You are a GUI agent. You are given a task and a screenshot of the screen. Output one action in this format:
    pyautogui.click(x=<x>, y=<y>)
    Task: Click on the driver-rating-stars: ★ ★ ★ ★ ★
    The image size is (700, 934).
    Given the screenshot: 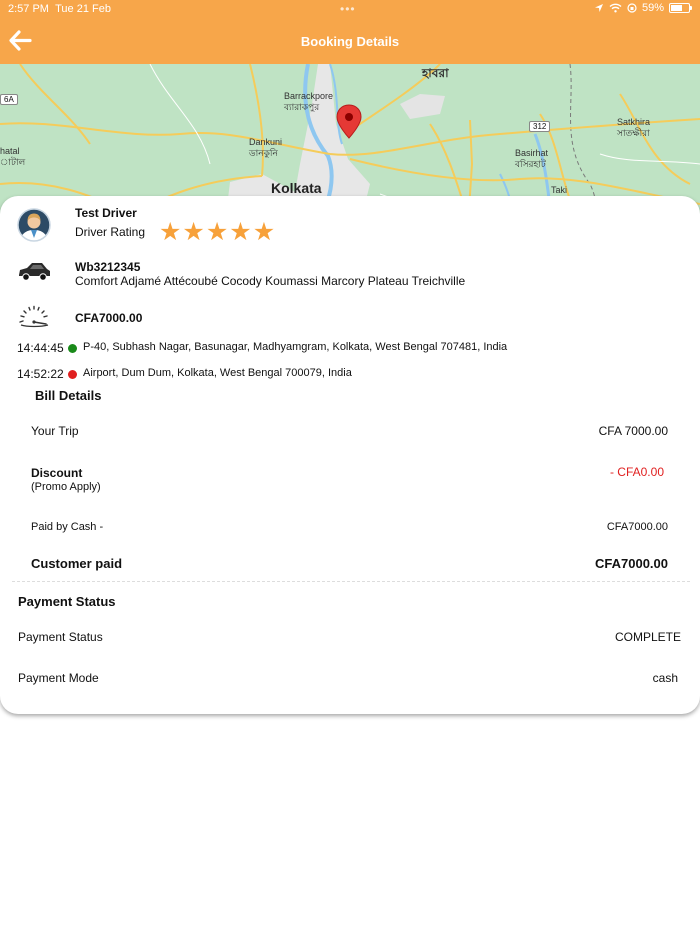 What is the action you would take?
    pyautogui.click(x=217, y=232)
    